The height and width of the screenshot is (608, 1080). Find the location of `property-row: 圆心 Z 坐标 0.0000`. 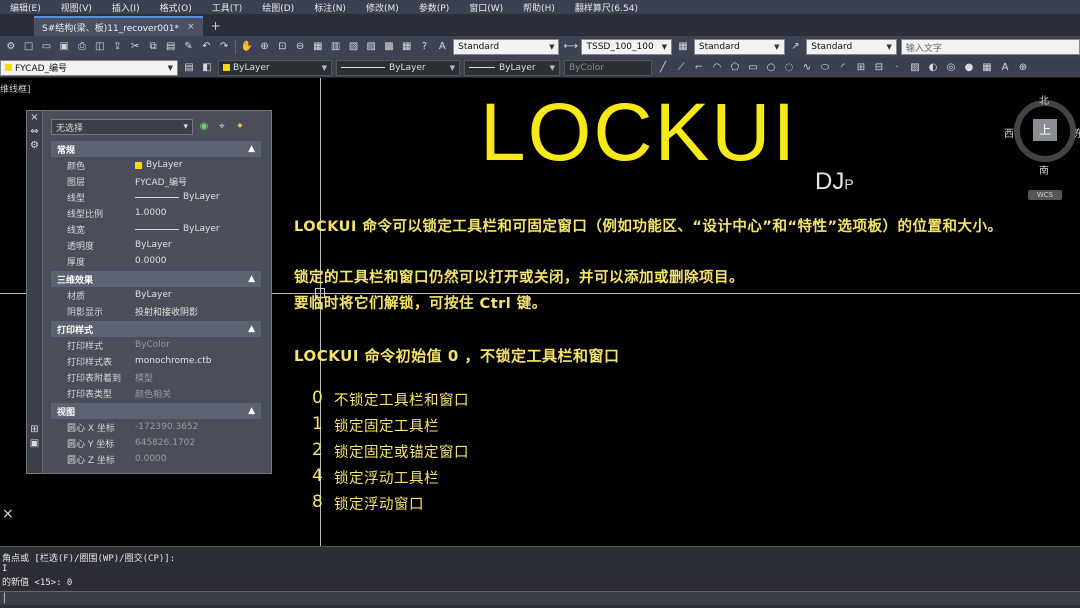

property-row: 圆心 Z 坐标 0.0000 is located at coordinates (156, 459).